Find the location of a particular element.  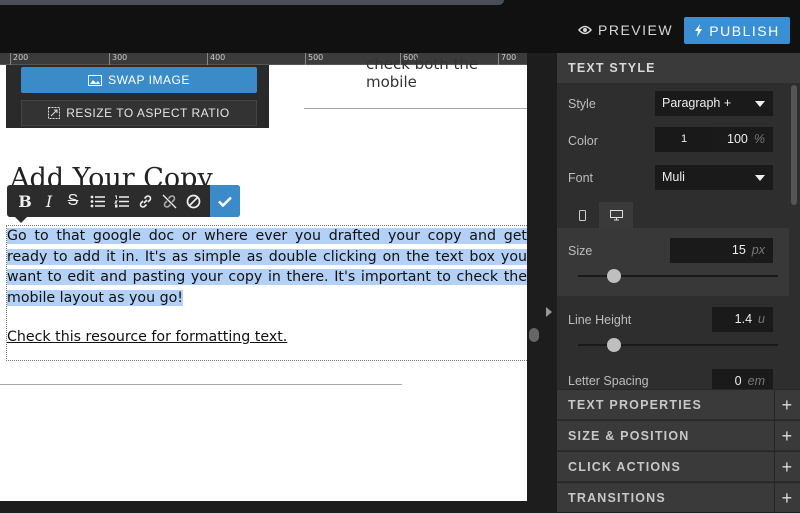

line-height-unit: u is located at coordinates (761, 319).